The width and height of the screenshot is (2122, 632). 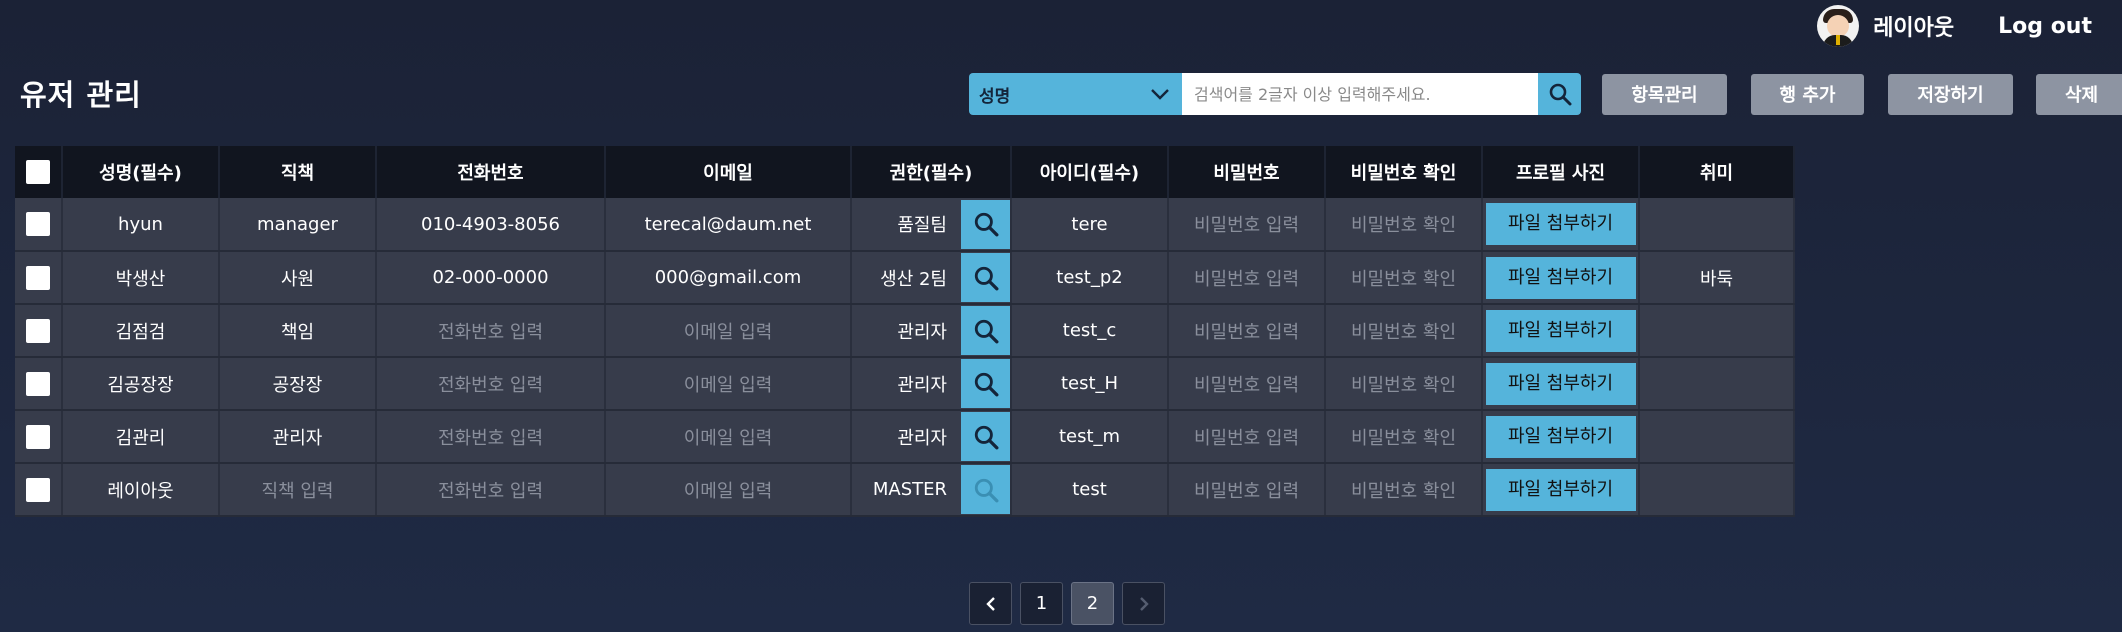 I want to click on col-name-header: 성명(필수), so click(x=141, y=172).